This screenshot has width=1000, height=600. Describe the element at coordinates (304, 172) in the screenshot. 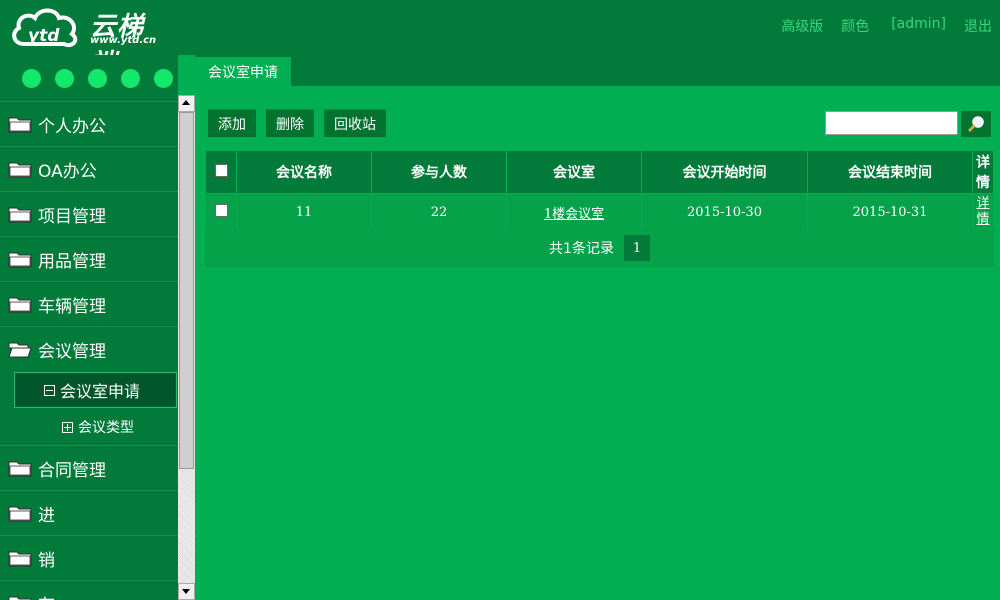

I see `column-header: 会议名称` at that location.